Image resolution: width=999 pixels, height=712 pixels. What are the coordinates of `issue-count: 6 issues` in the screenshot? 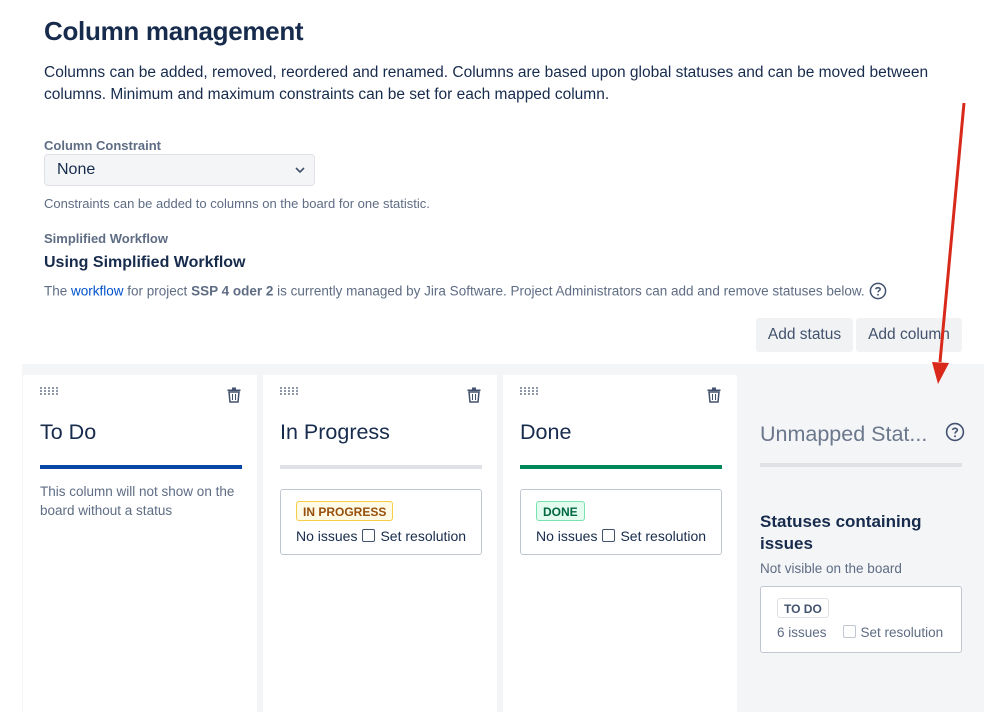 It's located at (802, 632).